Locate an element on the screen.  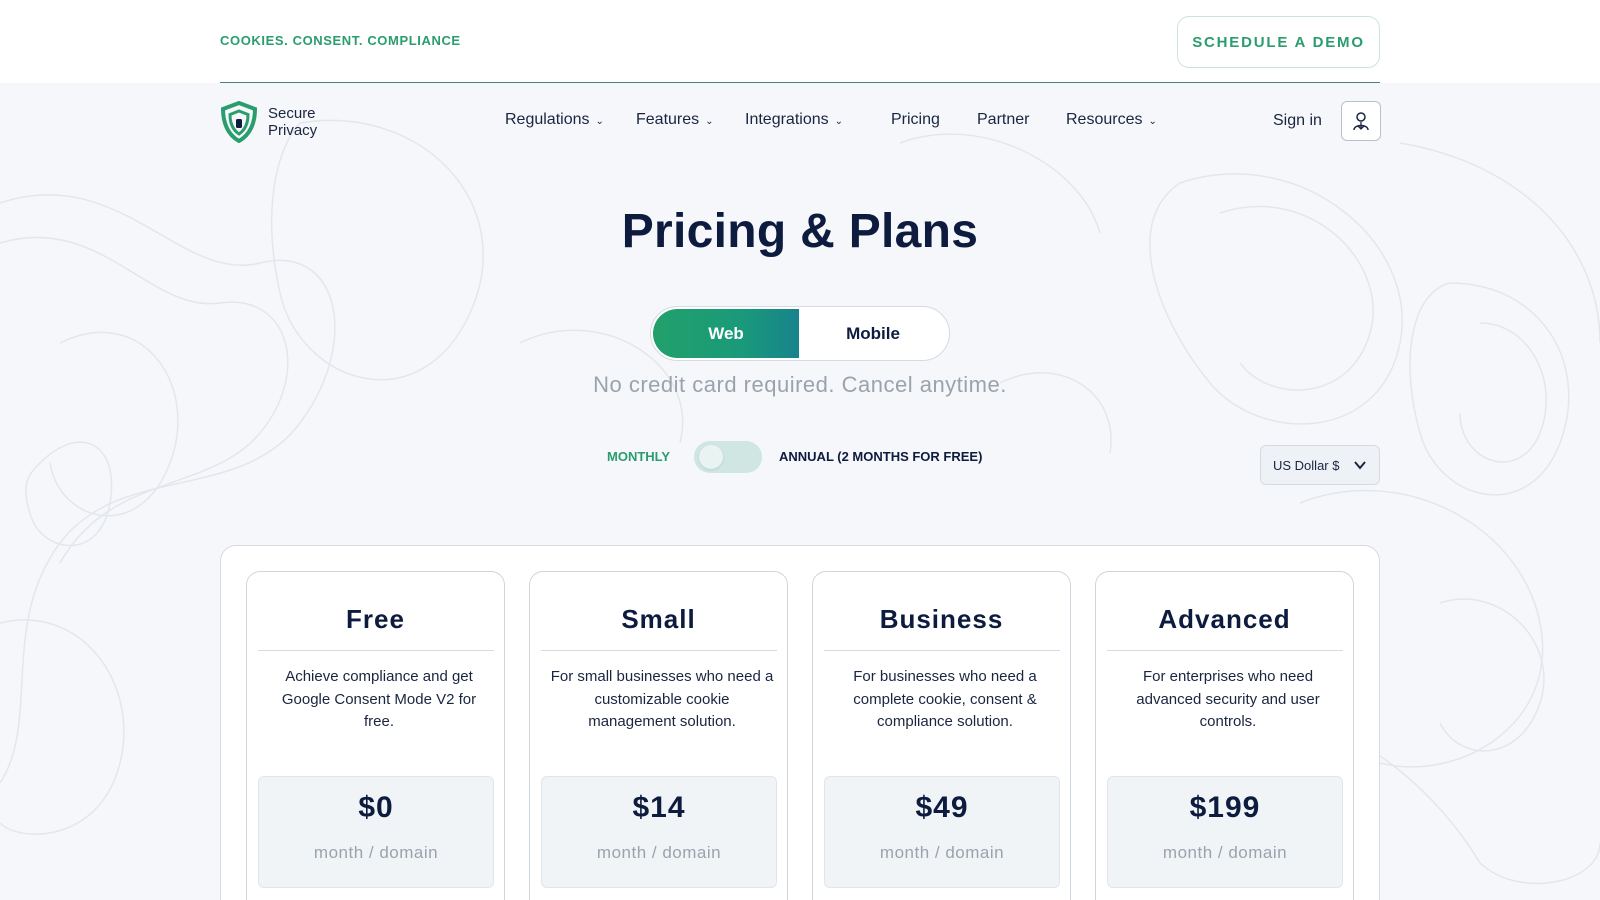
annual-label: ANNUAL (2 MONTHS FOR FREE) is located at coordinates (880, 456).